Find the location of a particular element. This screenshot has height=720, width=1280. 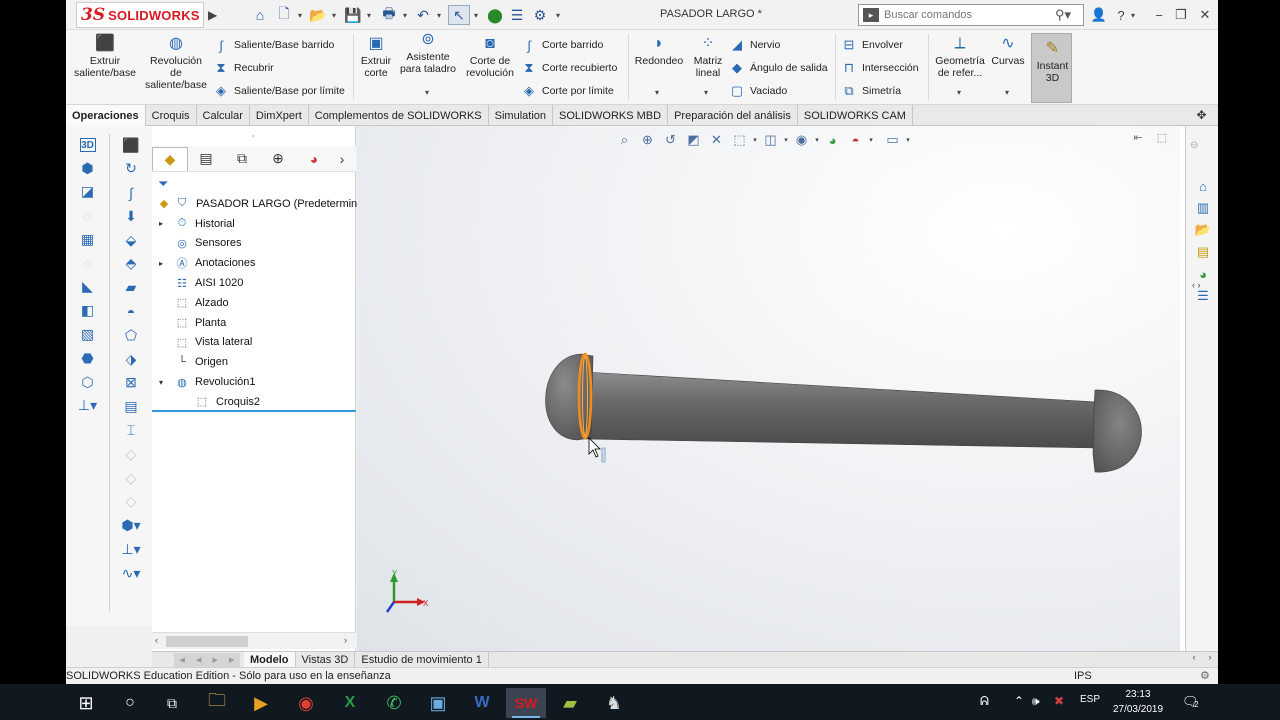

tab-modelo: Modelo is located at coordinates (270, 659).